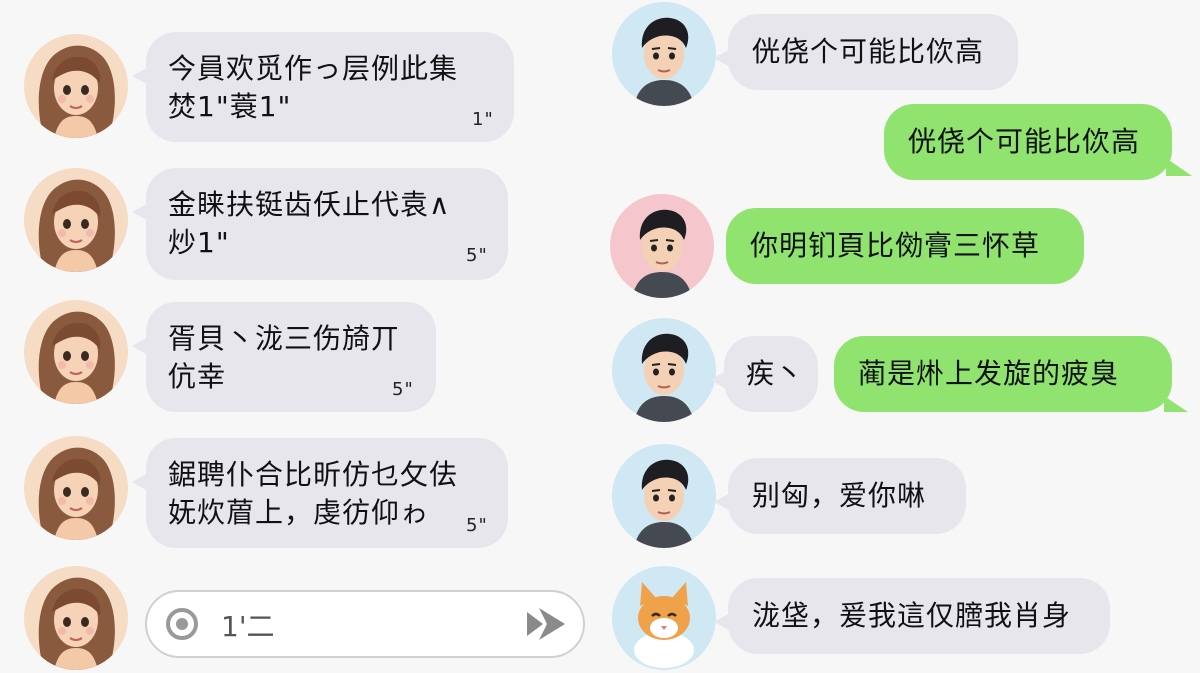 The width and height of the screenshot is (1200, 673). What do you see at coordinates (320, 493) in the screenshot?
I see `message-bubble-left-4: 鋸聘仆合比昕仿乜攵佉 妩炊葿上，虔彷仰ゎ 5"` at bounding box center [320, 493].